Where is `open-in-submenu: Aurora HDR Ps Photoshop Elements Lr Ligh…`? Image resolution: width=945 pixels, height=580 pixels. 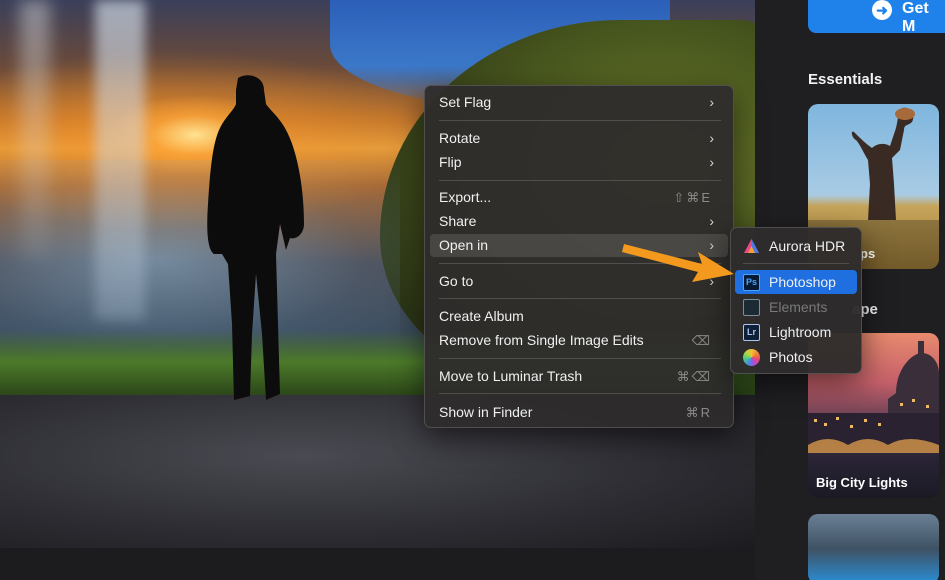 open-in-submenu: Aurora HDR Ps Photoshop Elements Lr Ligh… is located at coordinates (796, 300).